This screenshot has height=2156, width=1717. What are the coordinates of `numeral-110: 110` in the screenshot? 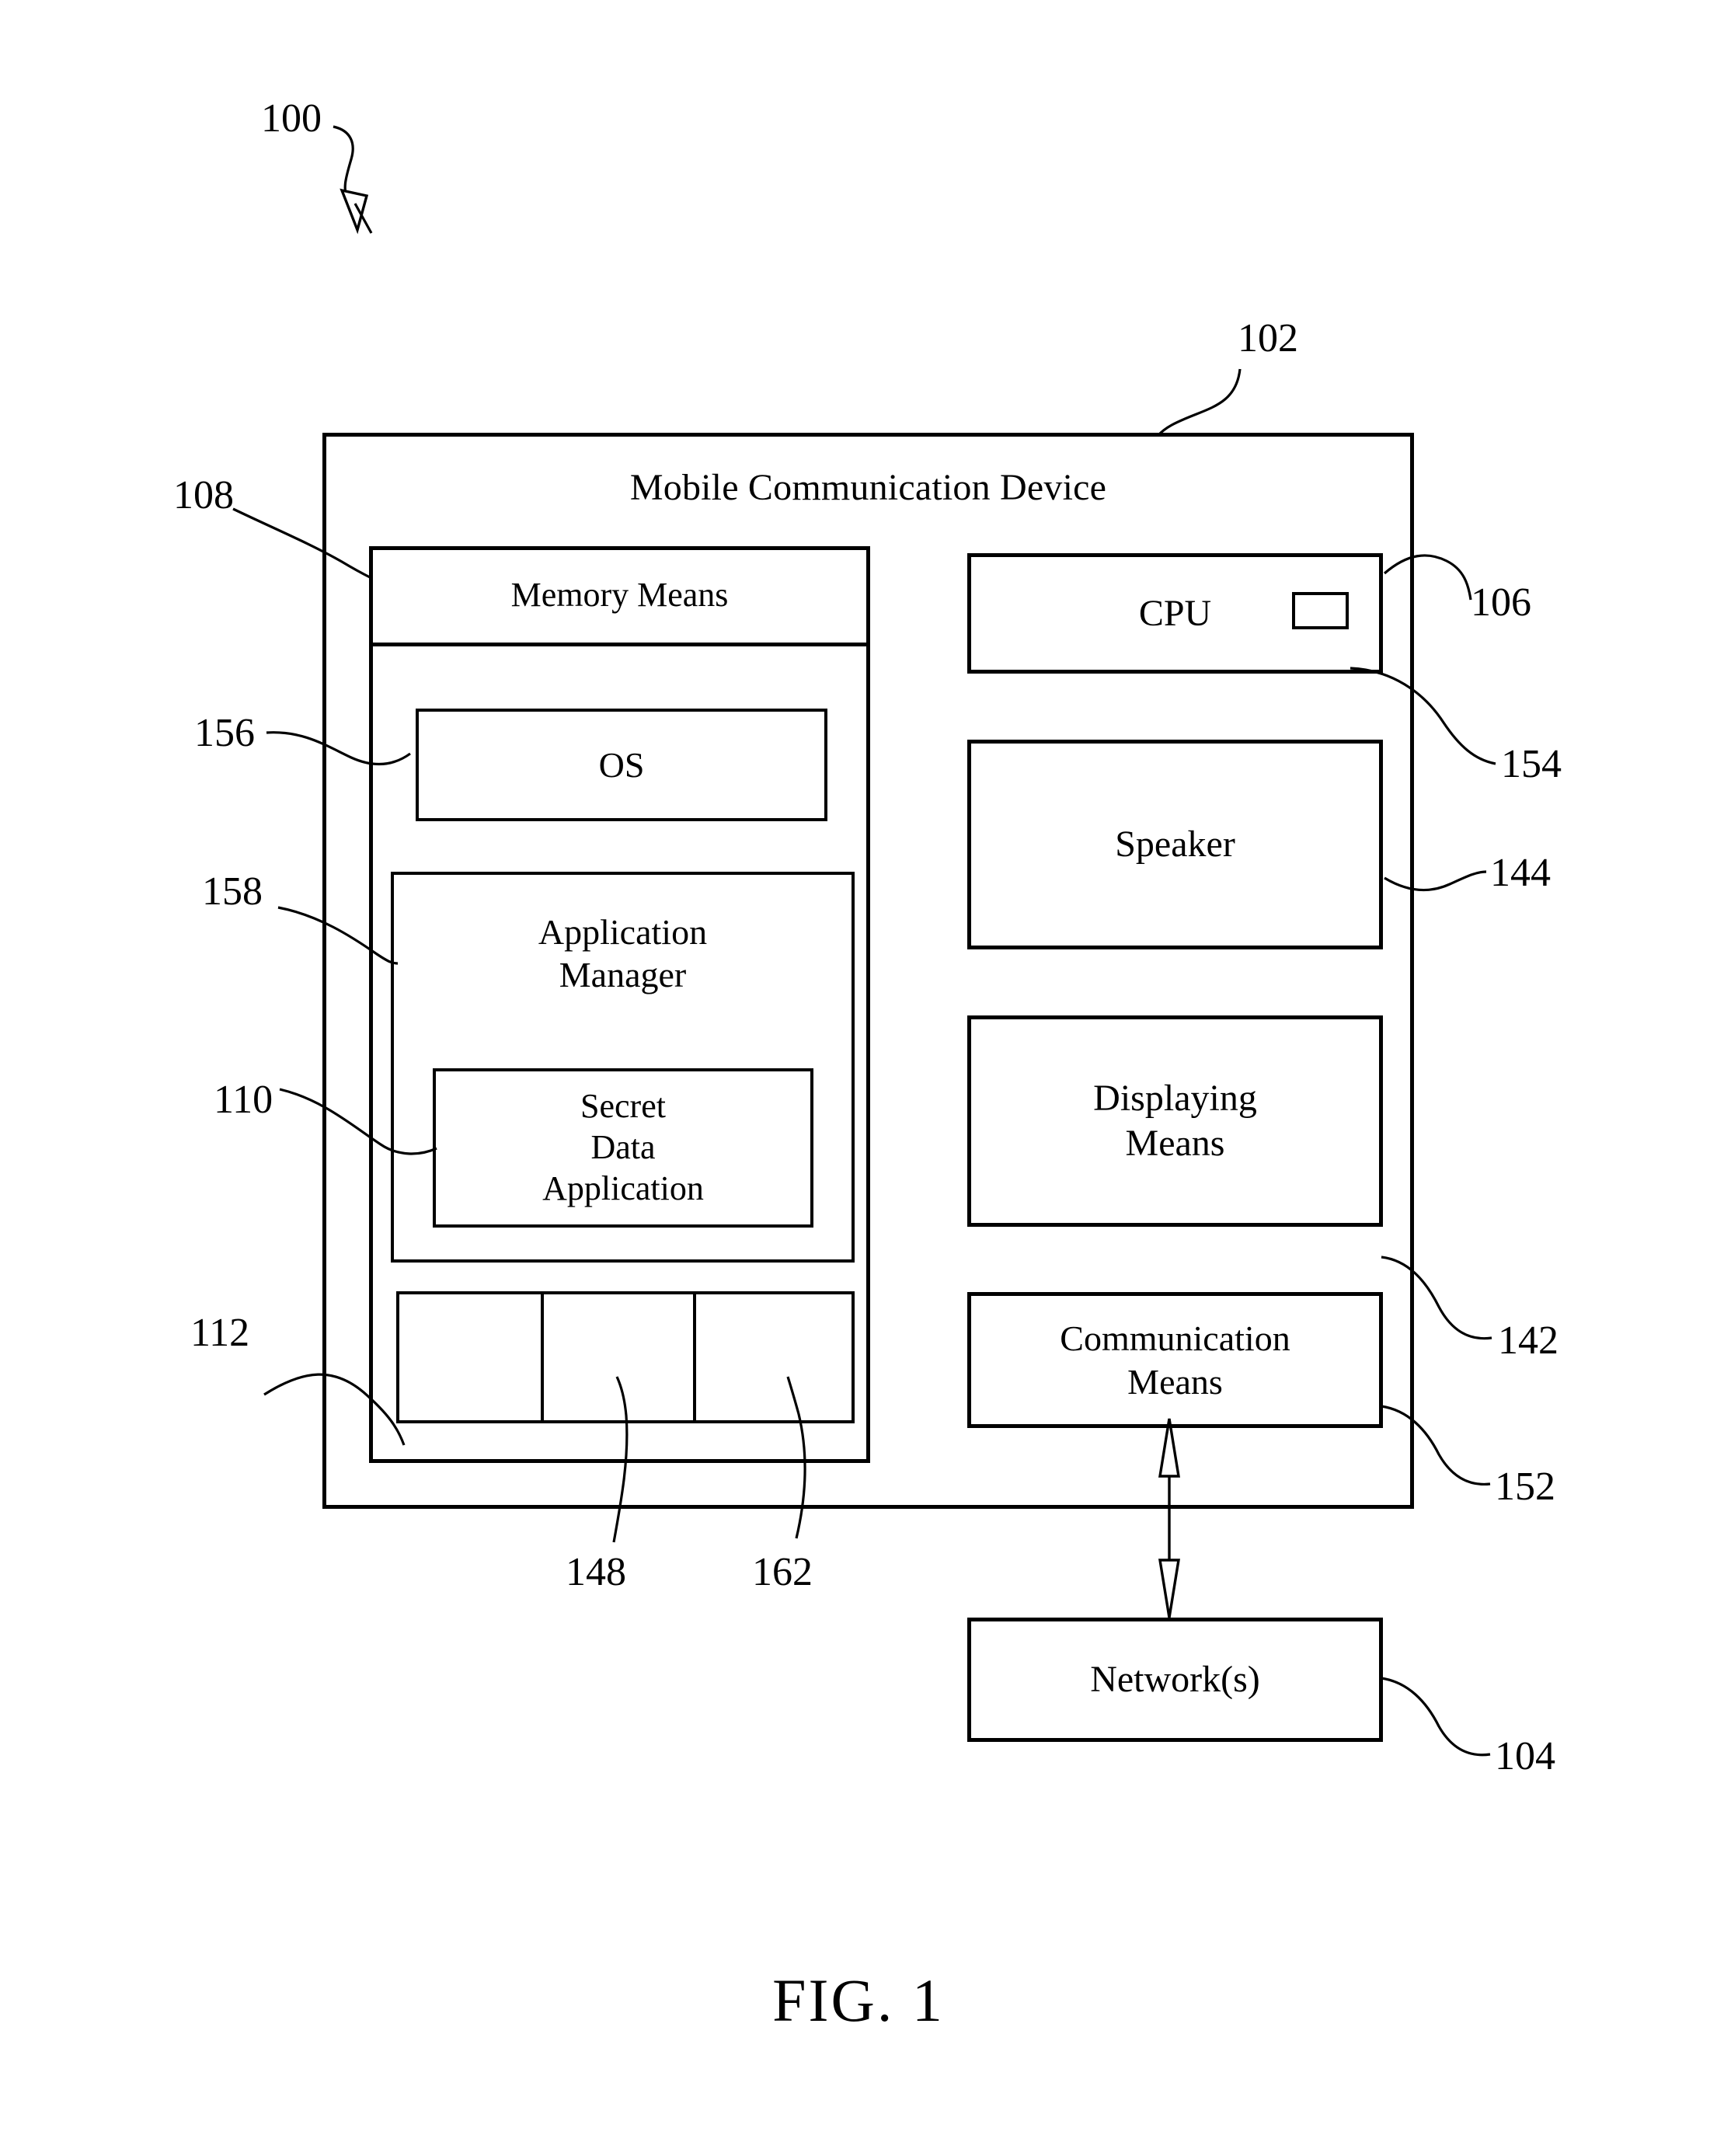 It's located at (244, 1100).